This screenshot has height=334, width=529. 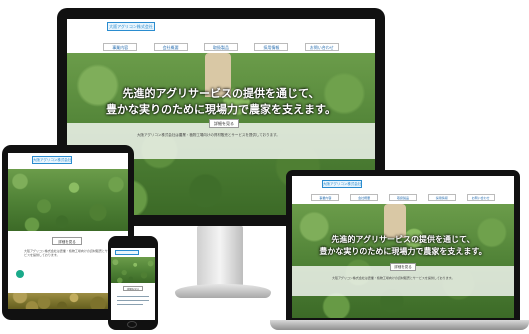 I want to click on tablet-chat-button, so click(x=20, y=274).